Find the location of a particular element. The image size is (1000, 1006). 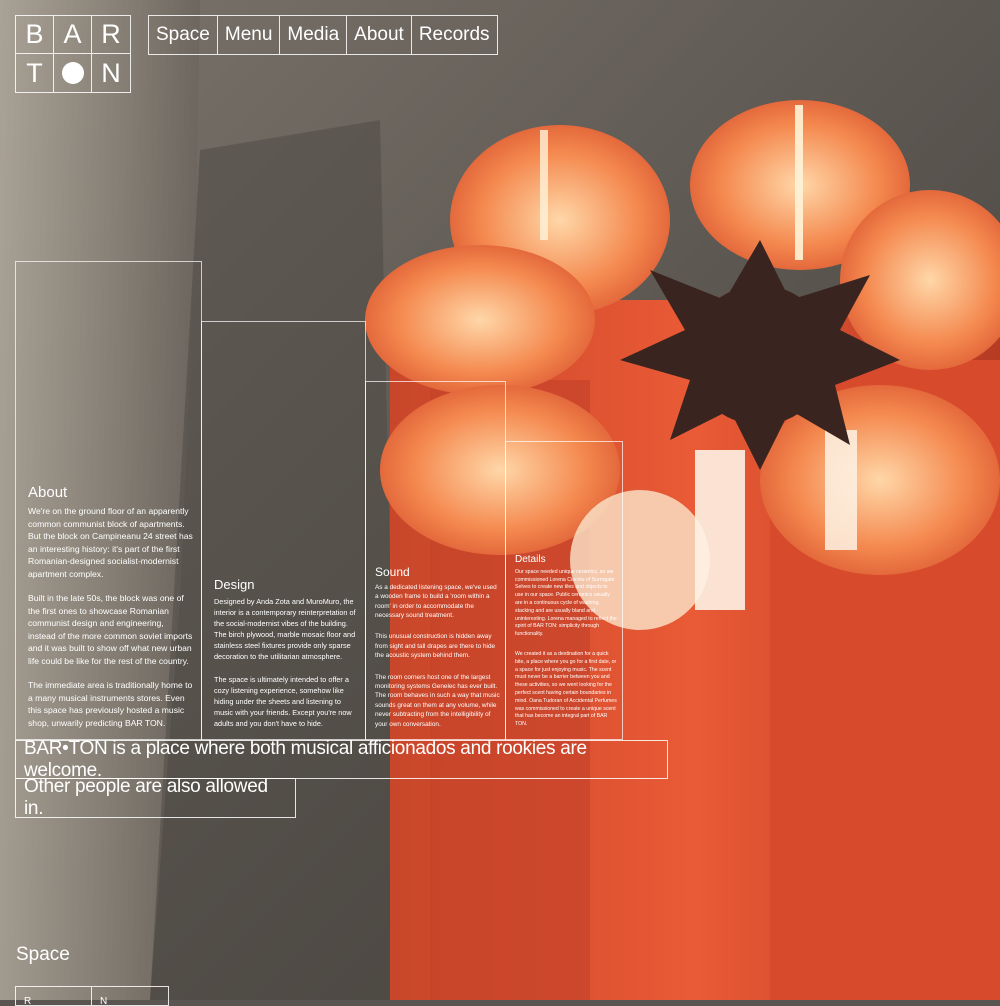

nav-media: Media is located at coordinates (314, 35).